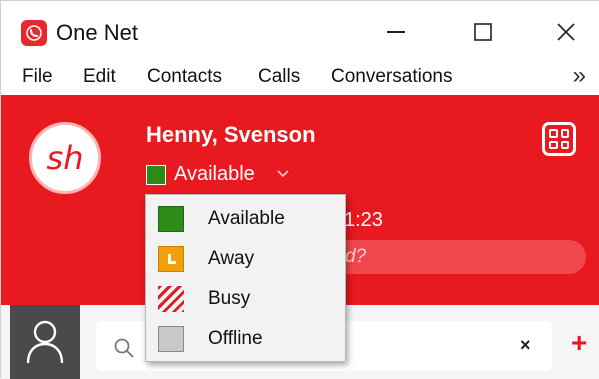 This screenshot has width=599, height=379. What do you see at coordinates (214, 174) in the screenshot?
I see `status-selector: Available` at bounding box center [214, 174].